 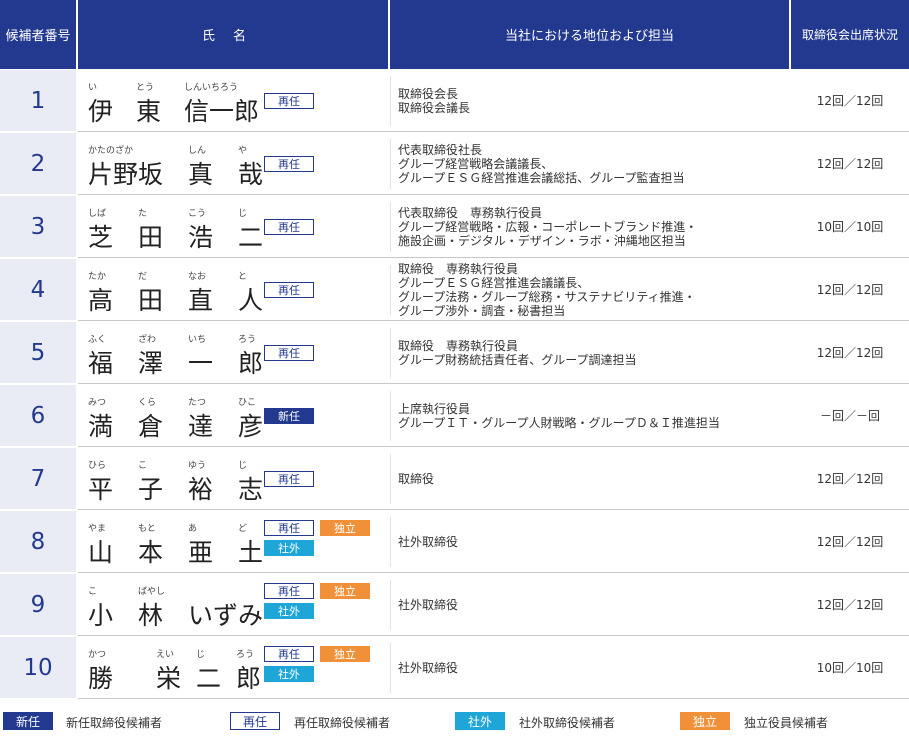 I want to click on position-line: 取締役会議長, so click(x=434, y=107).